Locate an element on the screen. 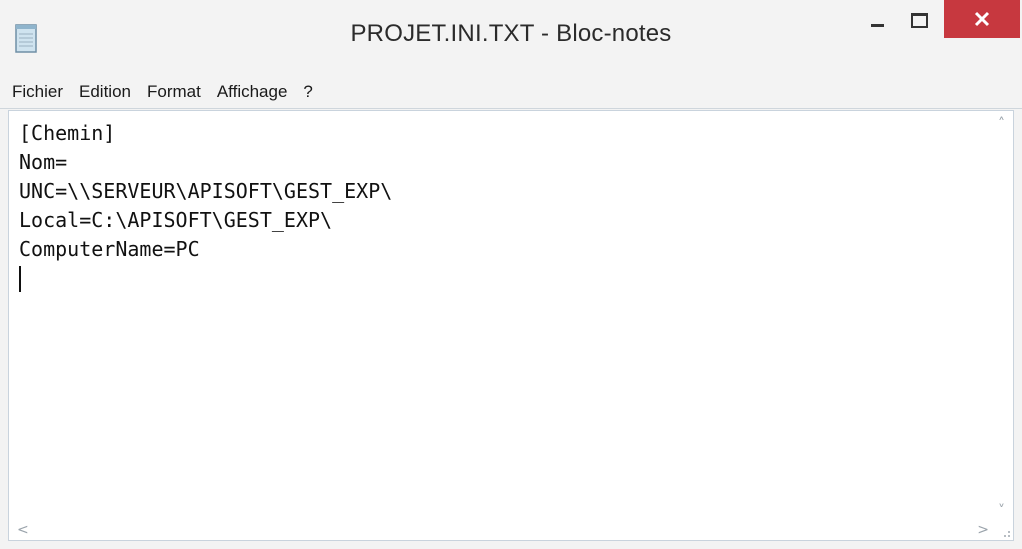  close-icon is located at coordinates (982, 19).